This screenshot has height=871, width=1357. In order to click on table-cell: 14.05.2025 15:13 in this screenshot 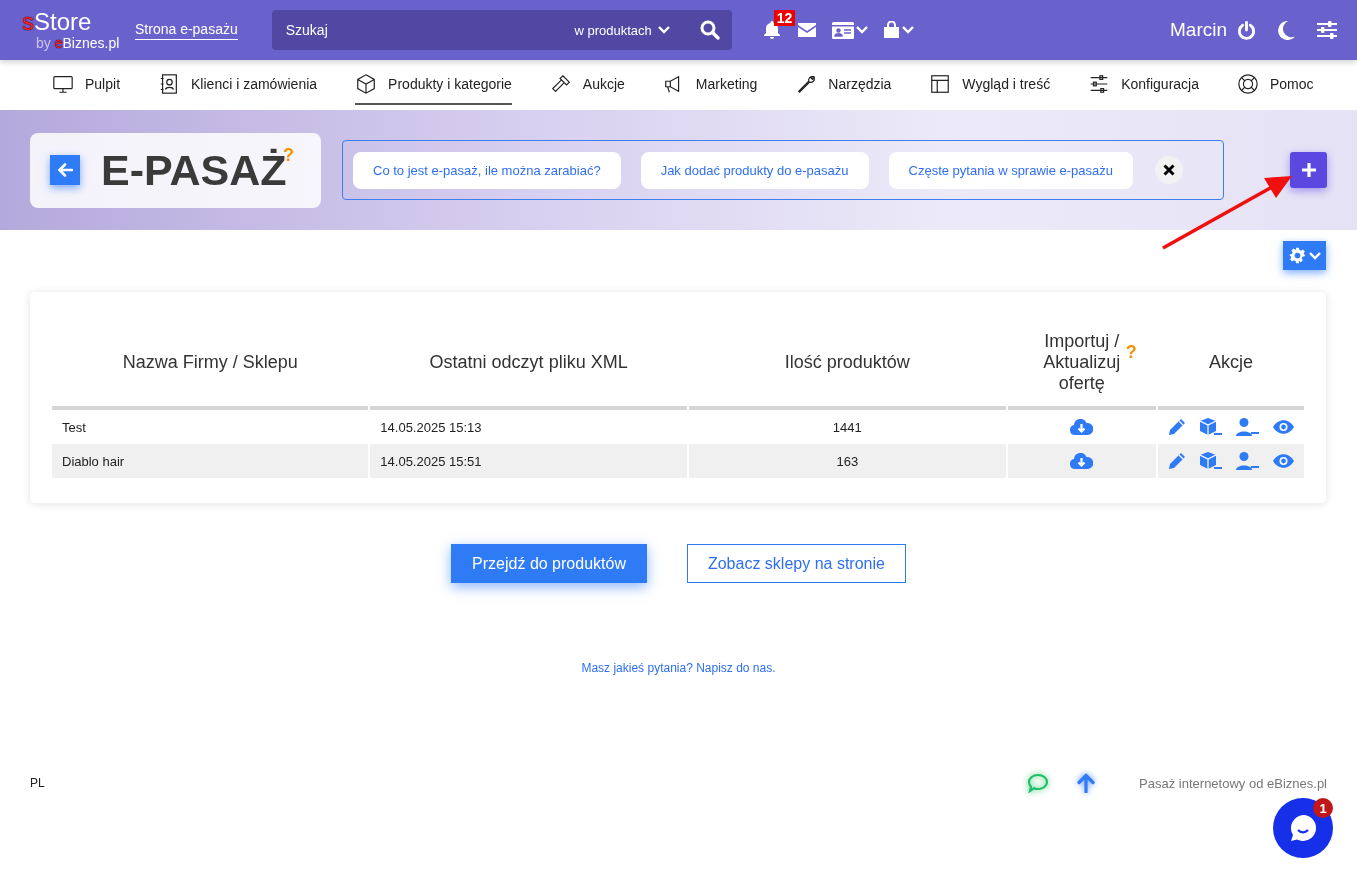, I will do `click(431, 427)`.